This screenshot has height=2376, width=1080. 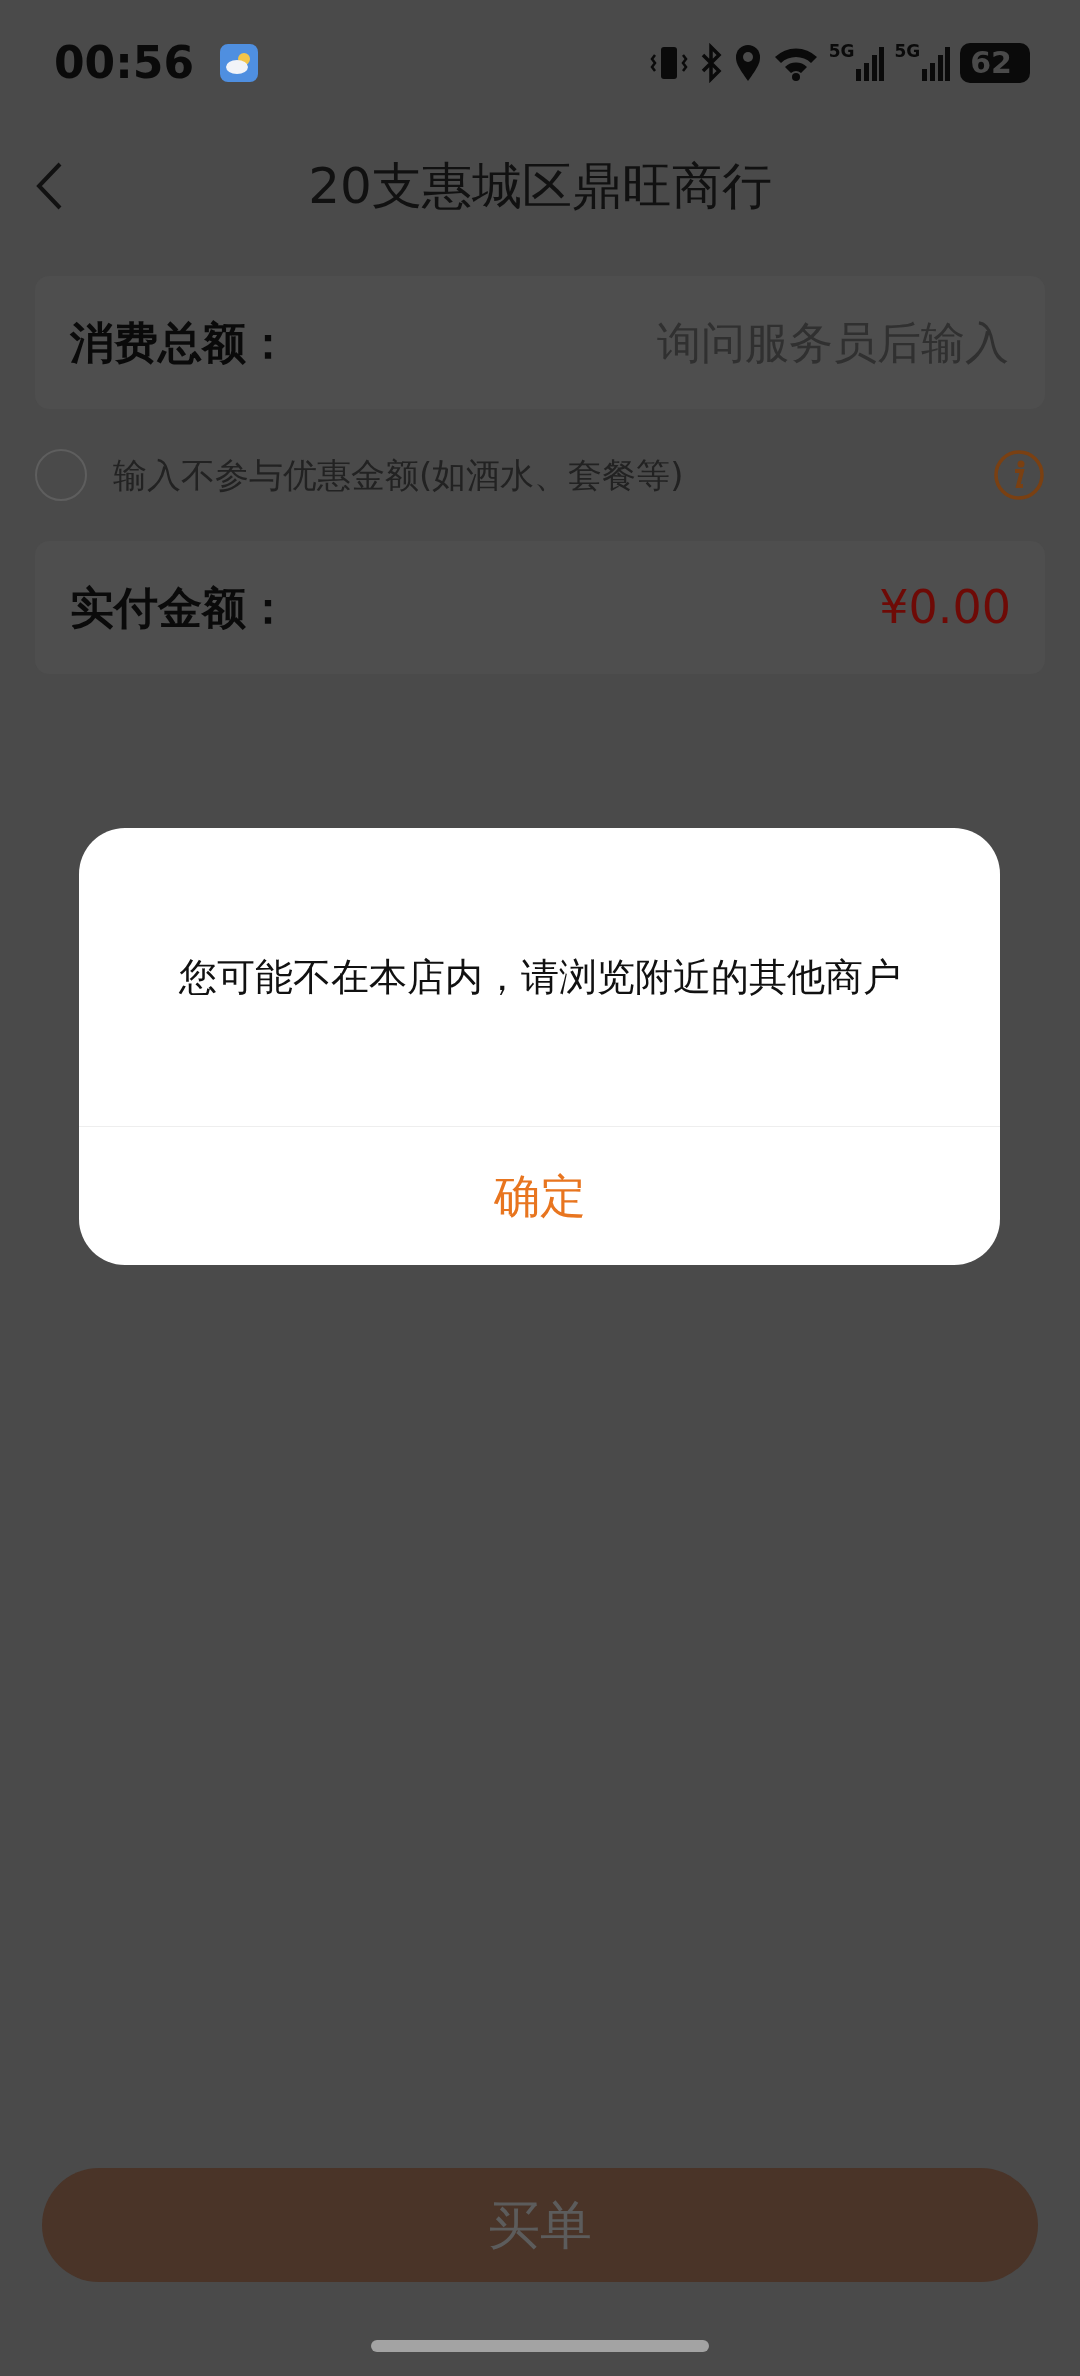 What do you see at coordinates (239, 63) in the screenshot?
I see `weather-icon` at bounding box center [239, 63].